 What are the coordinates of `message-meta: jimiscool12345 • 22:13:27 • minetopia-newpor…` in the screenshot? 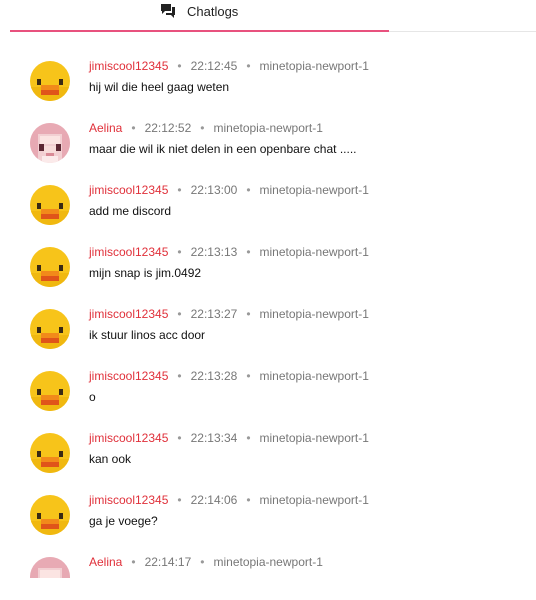 It's located at (229, 314).